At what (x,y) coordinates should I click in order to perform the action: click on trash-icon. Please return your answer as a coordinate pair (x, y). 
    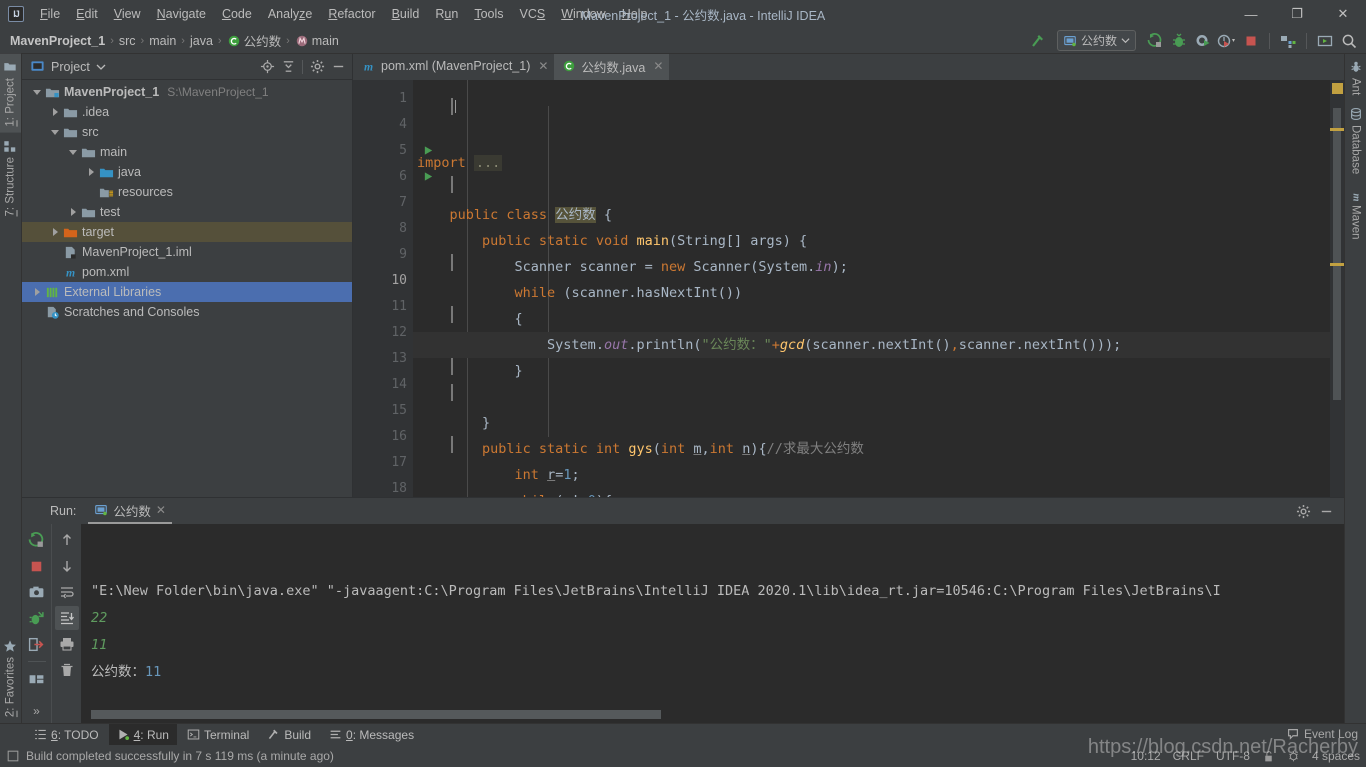
    Looking at the image, I should click on (67, 670).